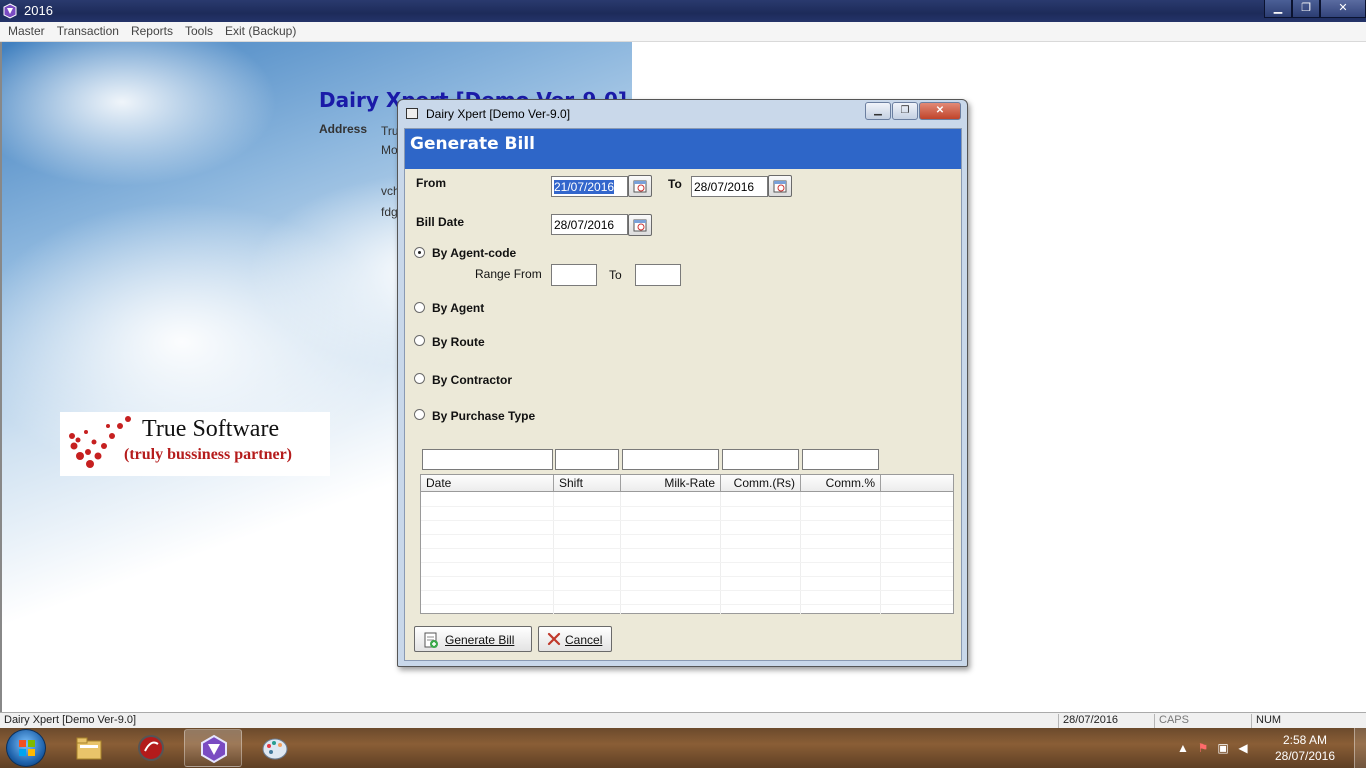 The width and height of the screenshot is (1366, 768). What do you see at coordinates (584, 187) in the screenshot?
I see `from-date-value: 21/07/2016` at bounding box center [584, 187].